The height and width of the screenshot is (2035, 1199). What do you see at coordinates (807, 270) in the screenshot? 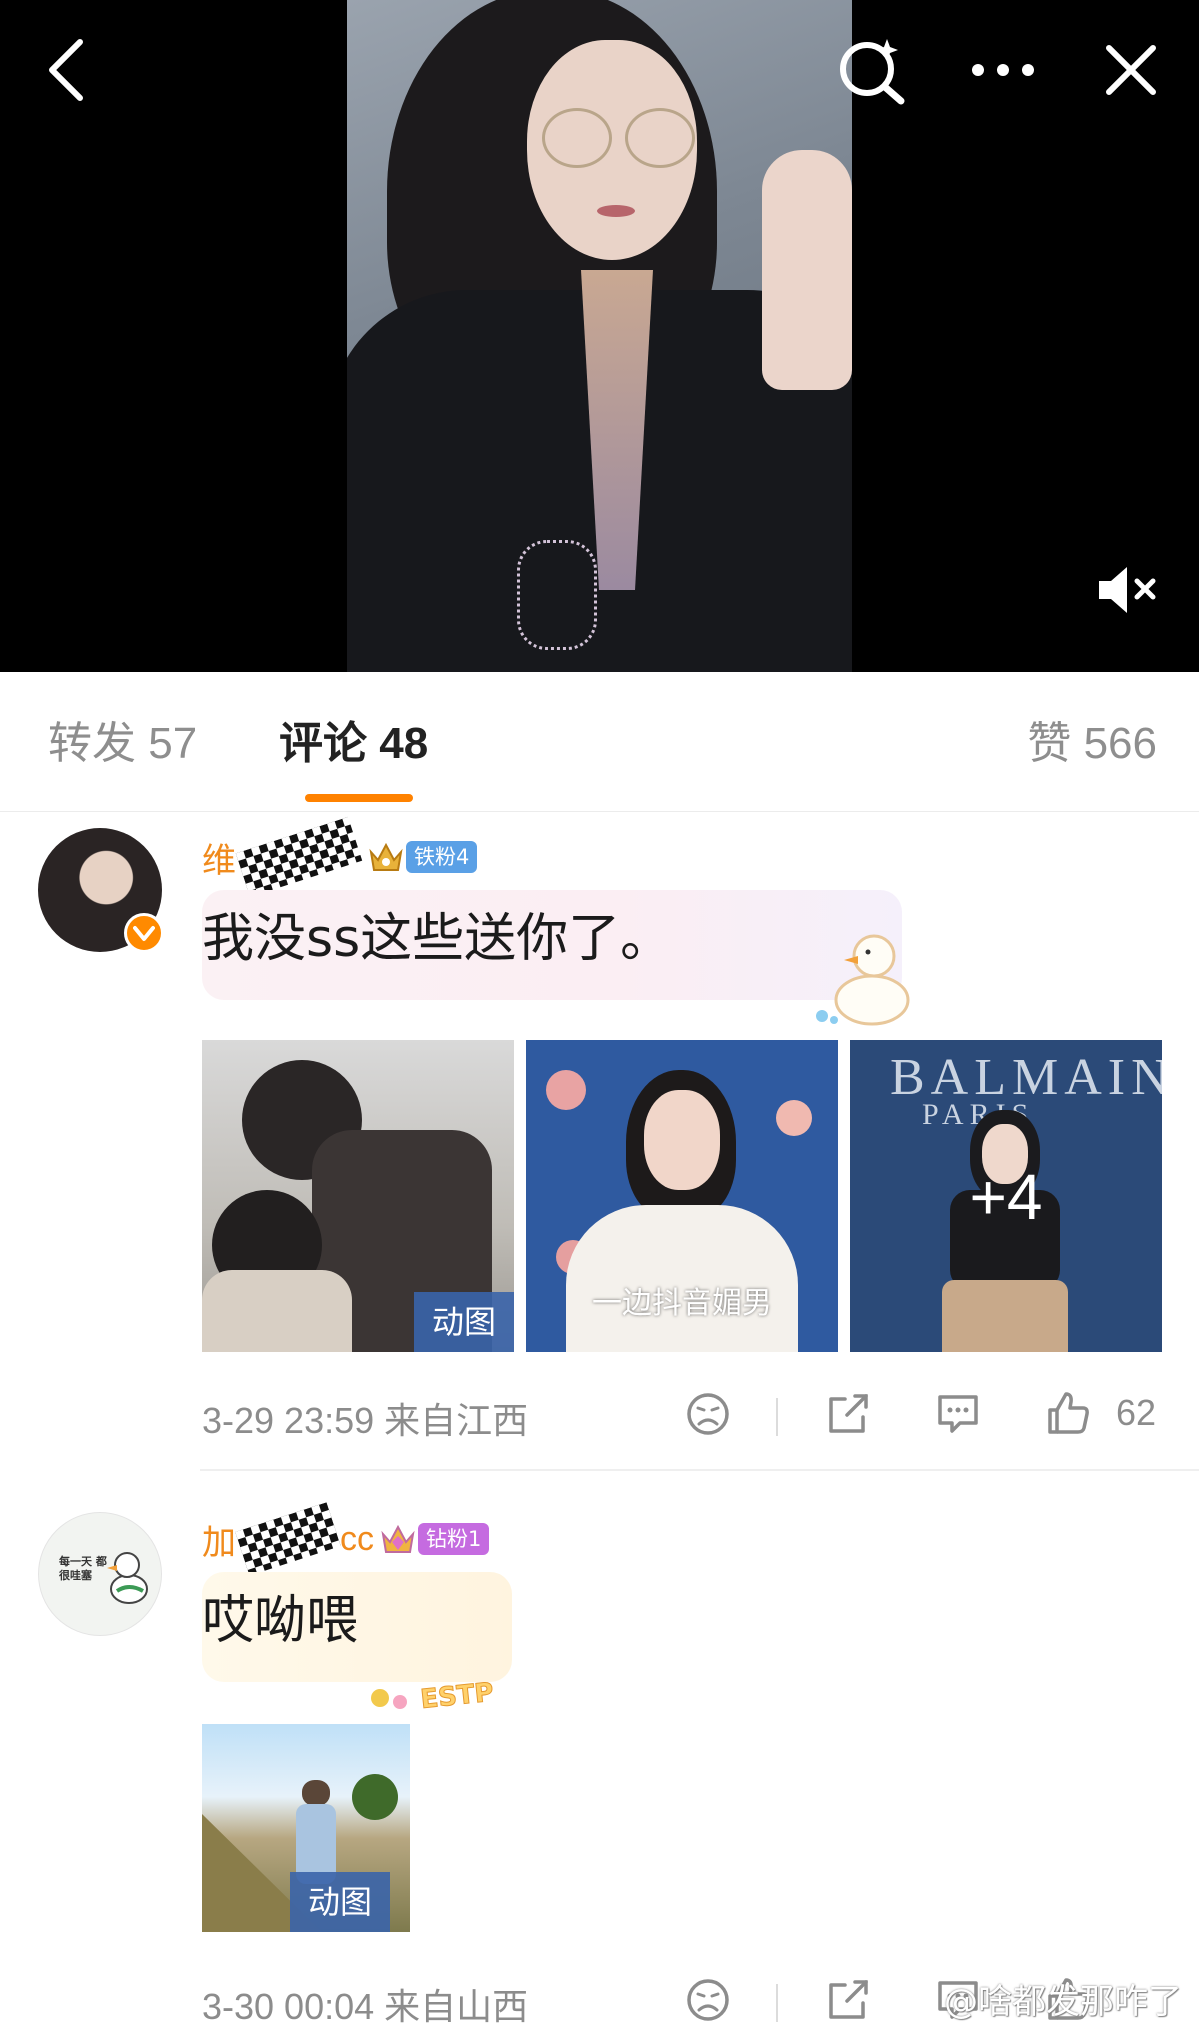
I see `photo-hand` at bounding box center [807, 270].